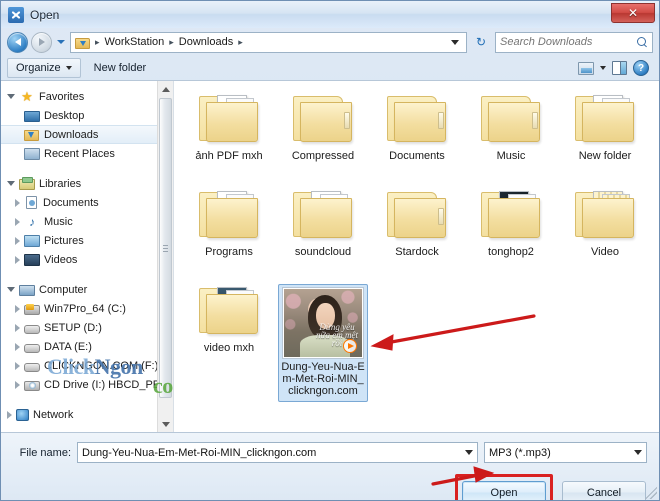 This screenshot has height=501, width=660. I want to click on forward-button, so click(41, 42).